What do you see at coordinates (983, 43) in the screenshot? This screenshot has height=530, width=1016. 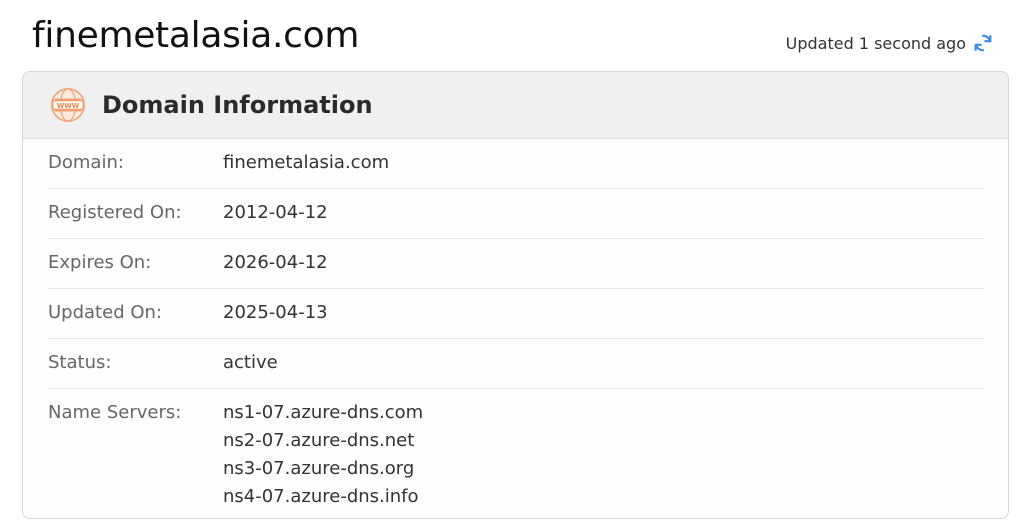 I see `refresh-icon` at bounding box center [983, 43].